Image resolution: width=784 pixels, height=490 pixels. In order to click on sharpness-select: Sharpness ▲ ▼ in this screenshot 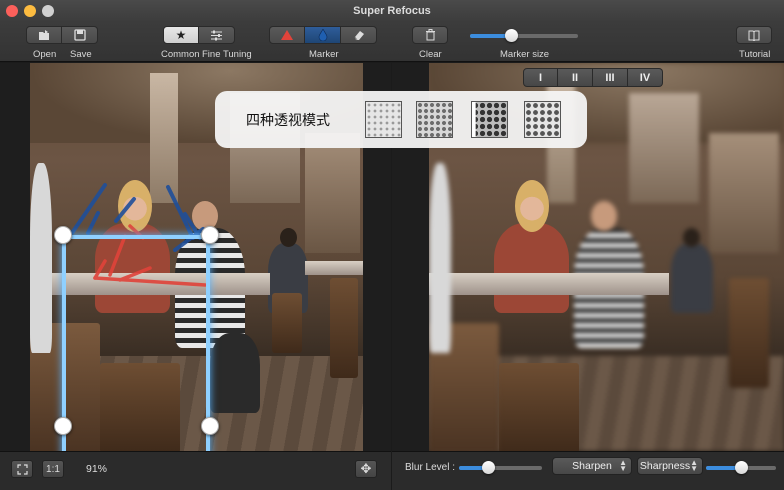, I will do `click(670, 466)`.